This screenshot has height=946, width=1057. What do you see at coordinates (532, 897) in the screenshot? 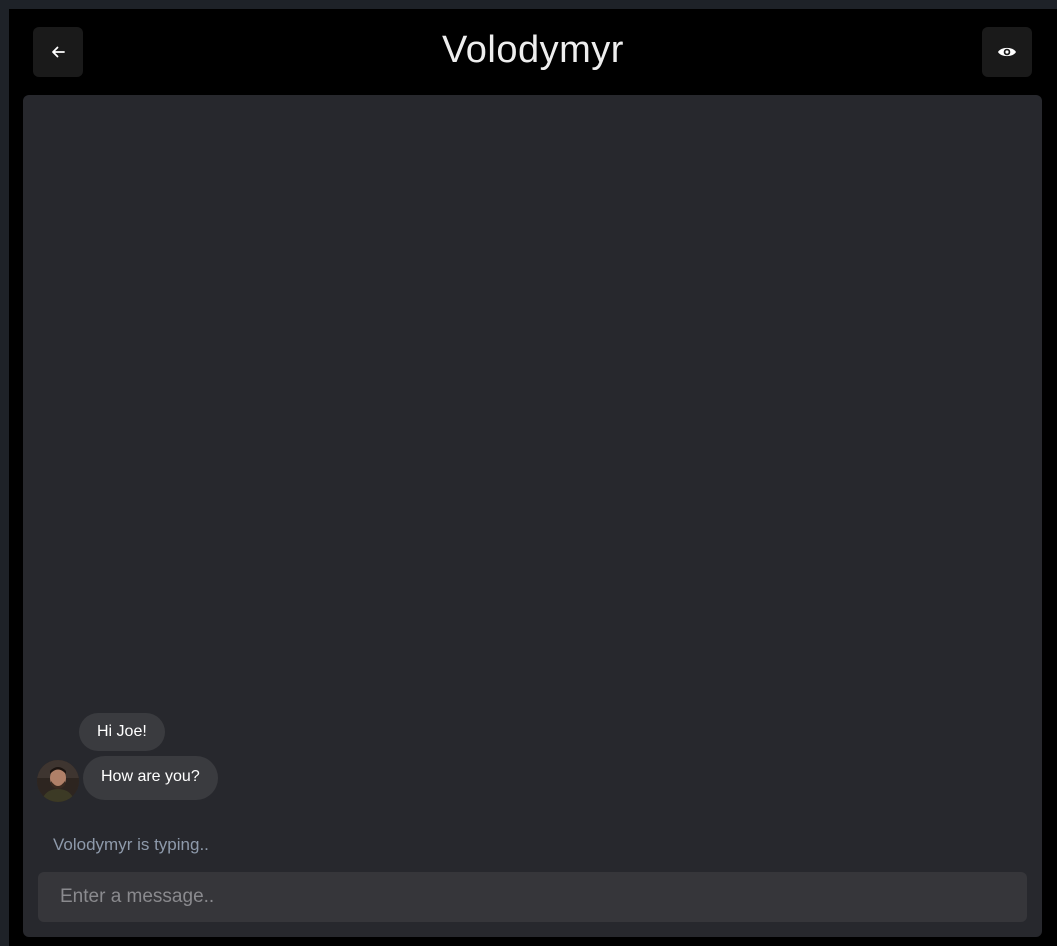
I see `message-input` at bounding box center [532, 897].